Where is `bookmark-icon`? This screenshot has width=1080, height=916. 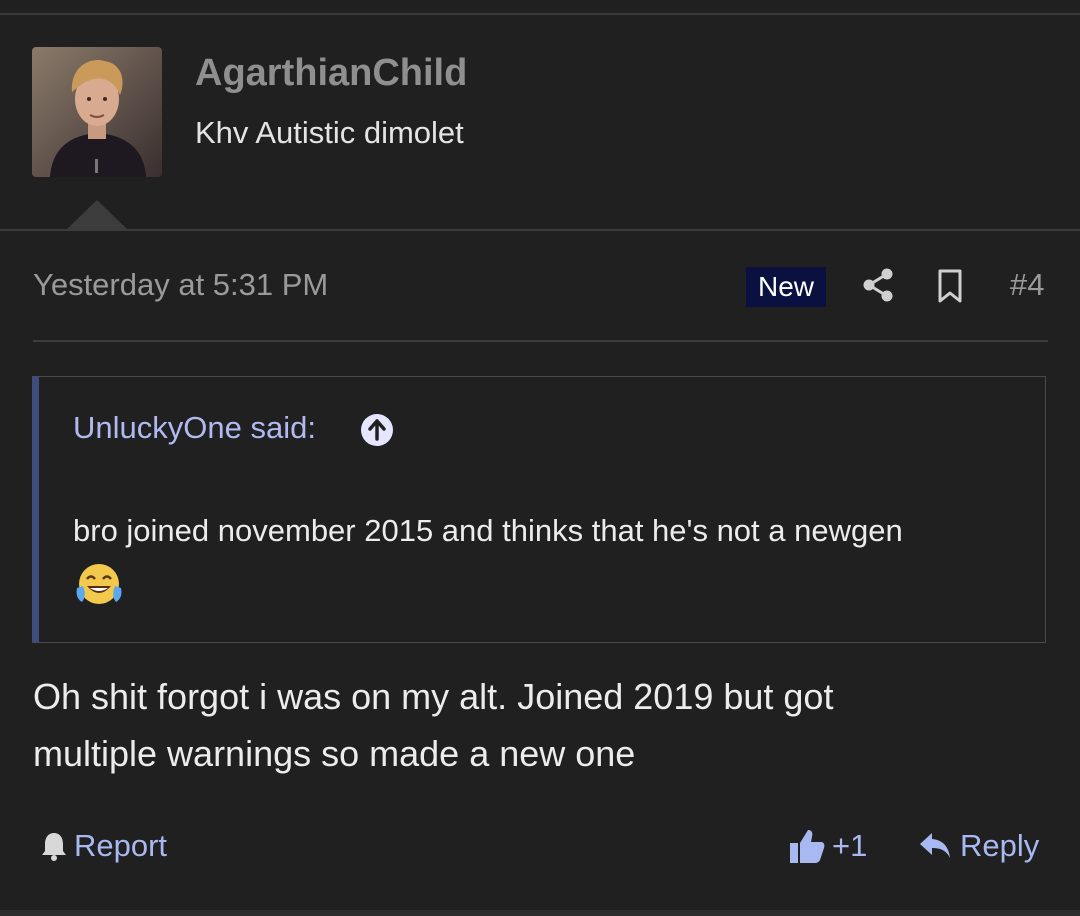
bookmark-icon is located at coordinates (950, 286).